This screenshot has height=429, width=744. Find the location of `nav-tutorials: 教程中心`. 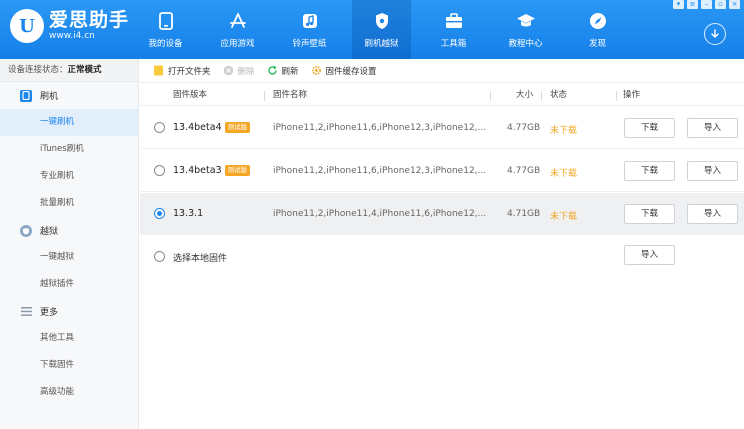

nav-tutorials: 教程中心 is located at coordinates (525, 29).